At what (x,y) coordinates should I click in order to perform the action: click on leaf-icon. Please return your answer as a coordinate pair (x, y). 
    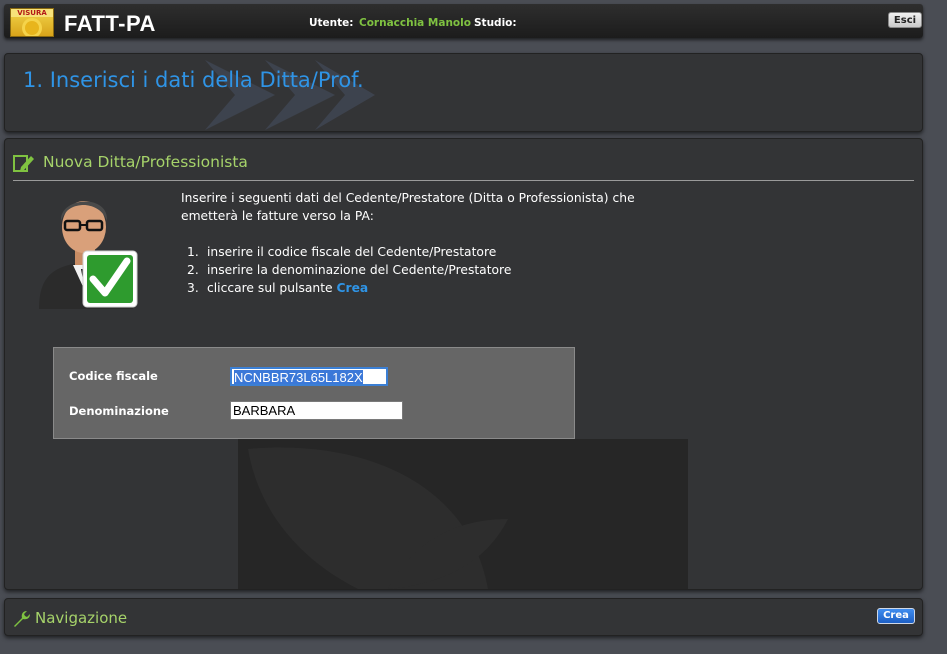
    Looking at the image, I should click on (378, 518).